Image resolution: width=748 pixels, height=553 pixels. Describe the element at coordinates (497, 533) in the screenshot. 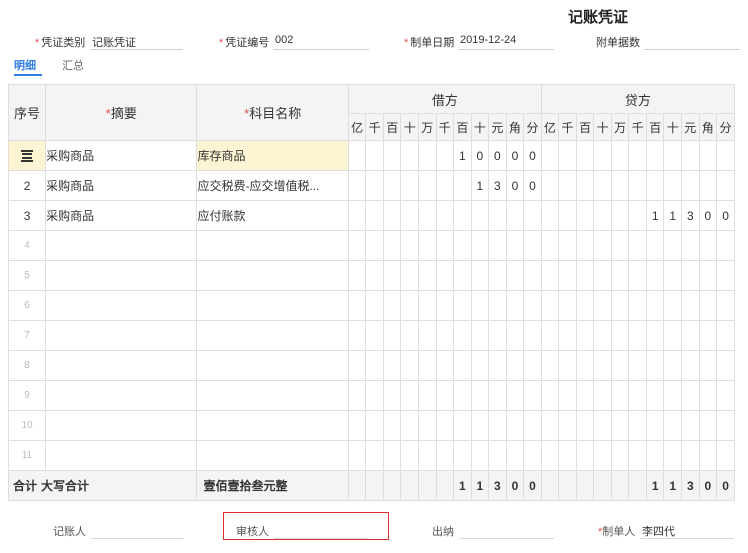

I see `cashier-field: 出纳` at that location.